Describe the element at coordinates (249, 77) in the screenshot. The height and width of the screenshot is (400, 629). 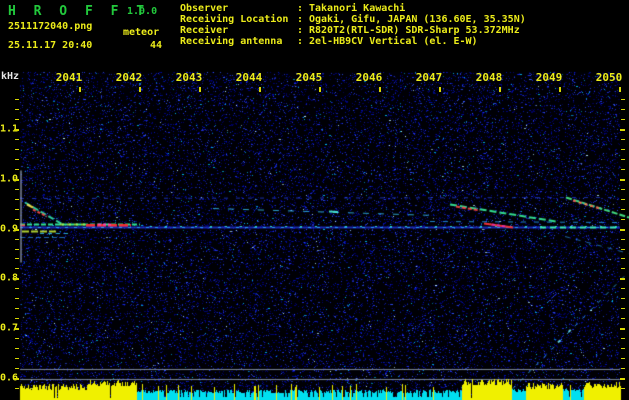
I see `time-tick-label: 2044` at that location.